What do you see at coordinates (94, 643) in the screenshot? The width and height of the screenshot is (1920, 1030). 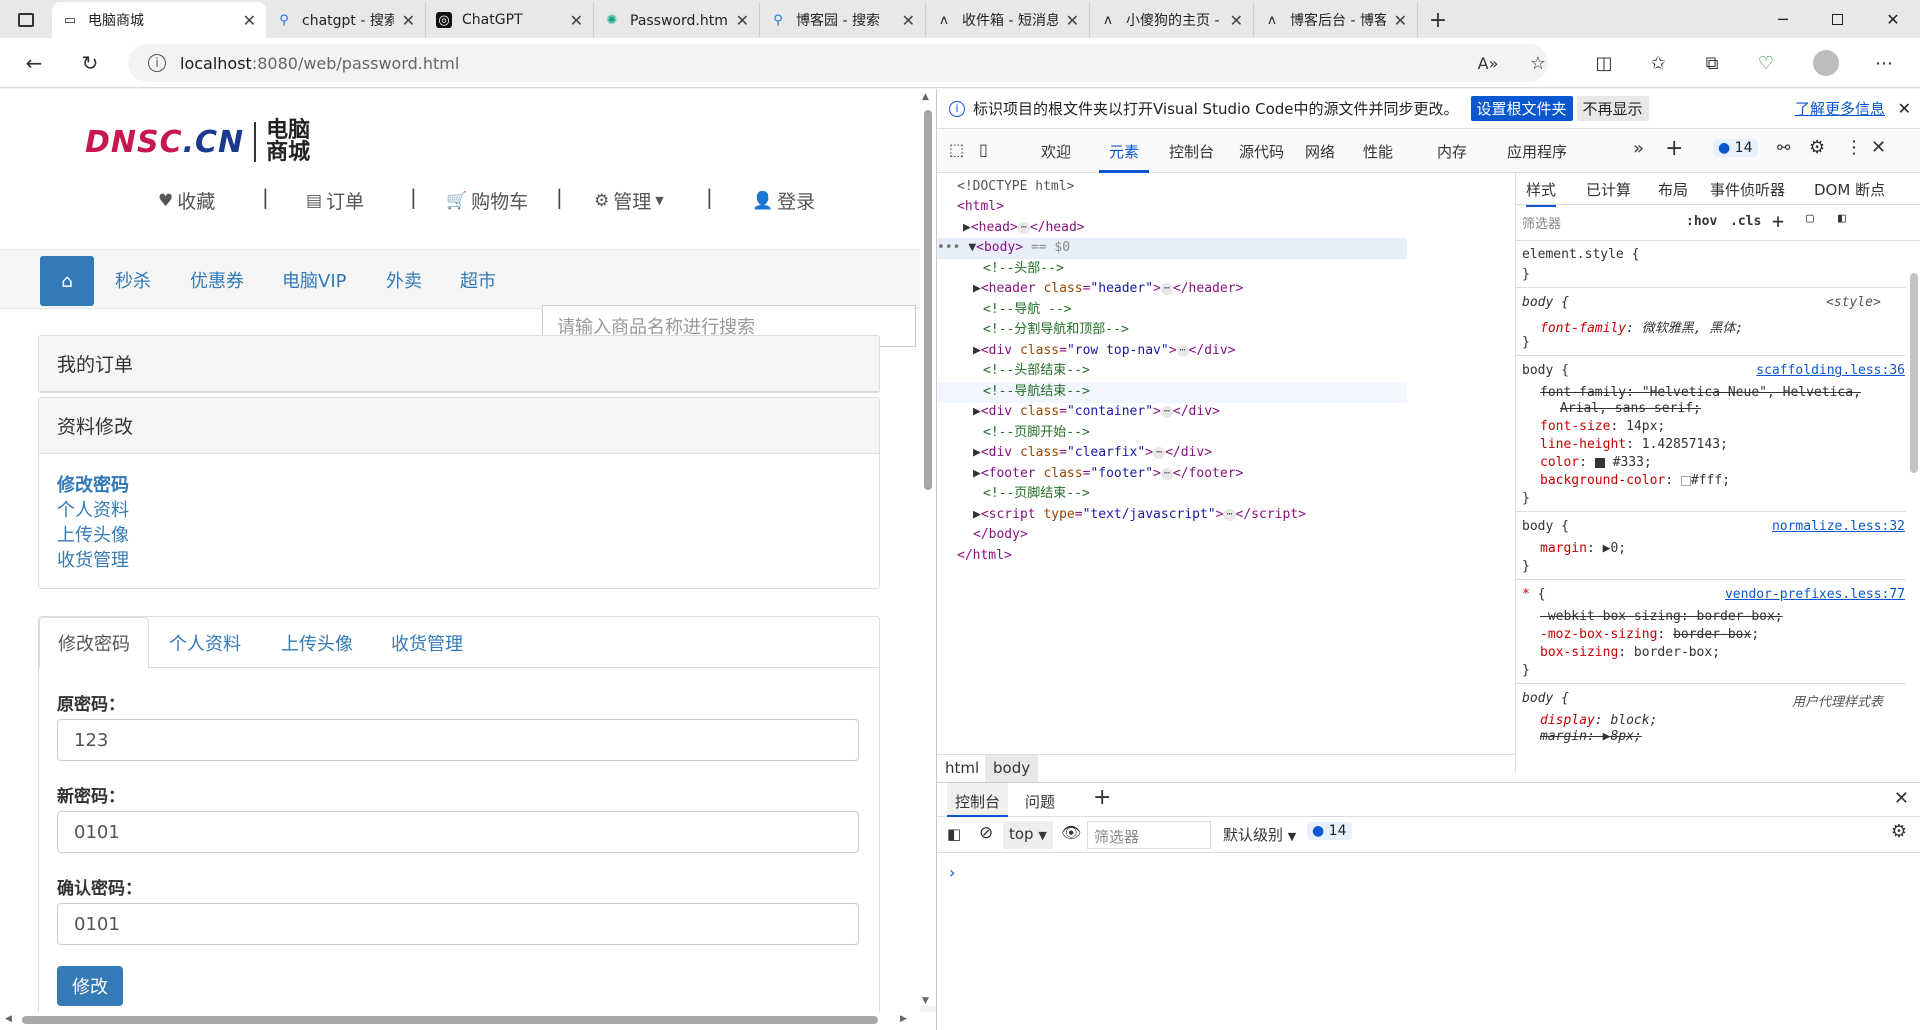 I see `tab-change-password: 修改密码` at bounding box center [94, 643].